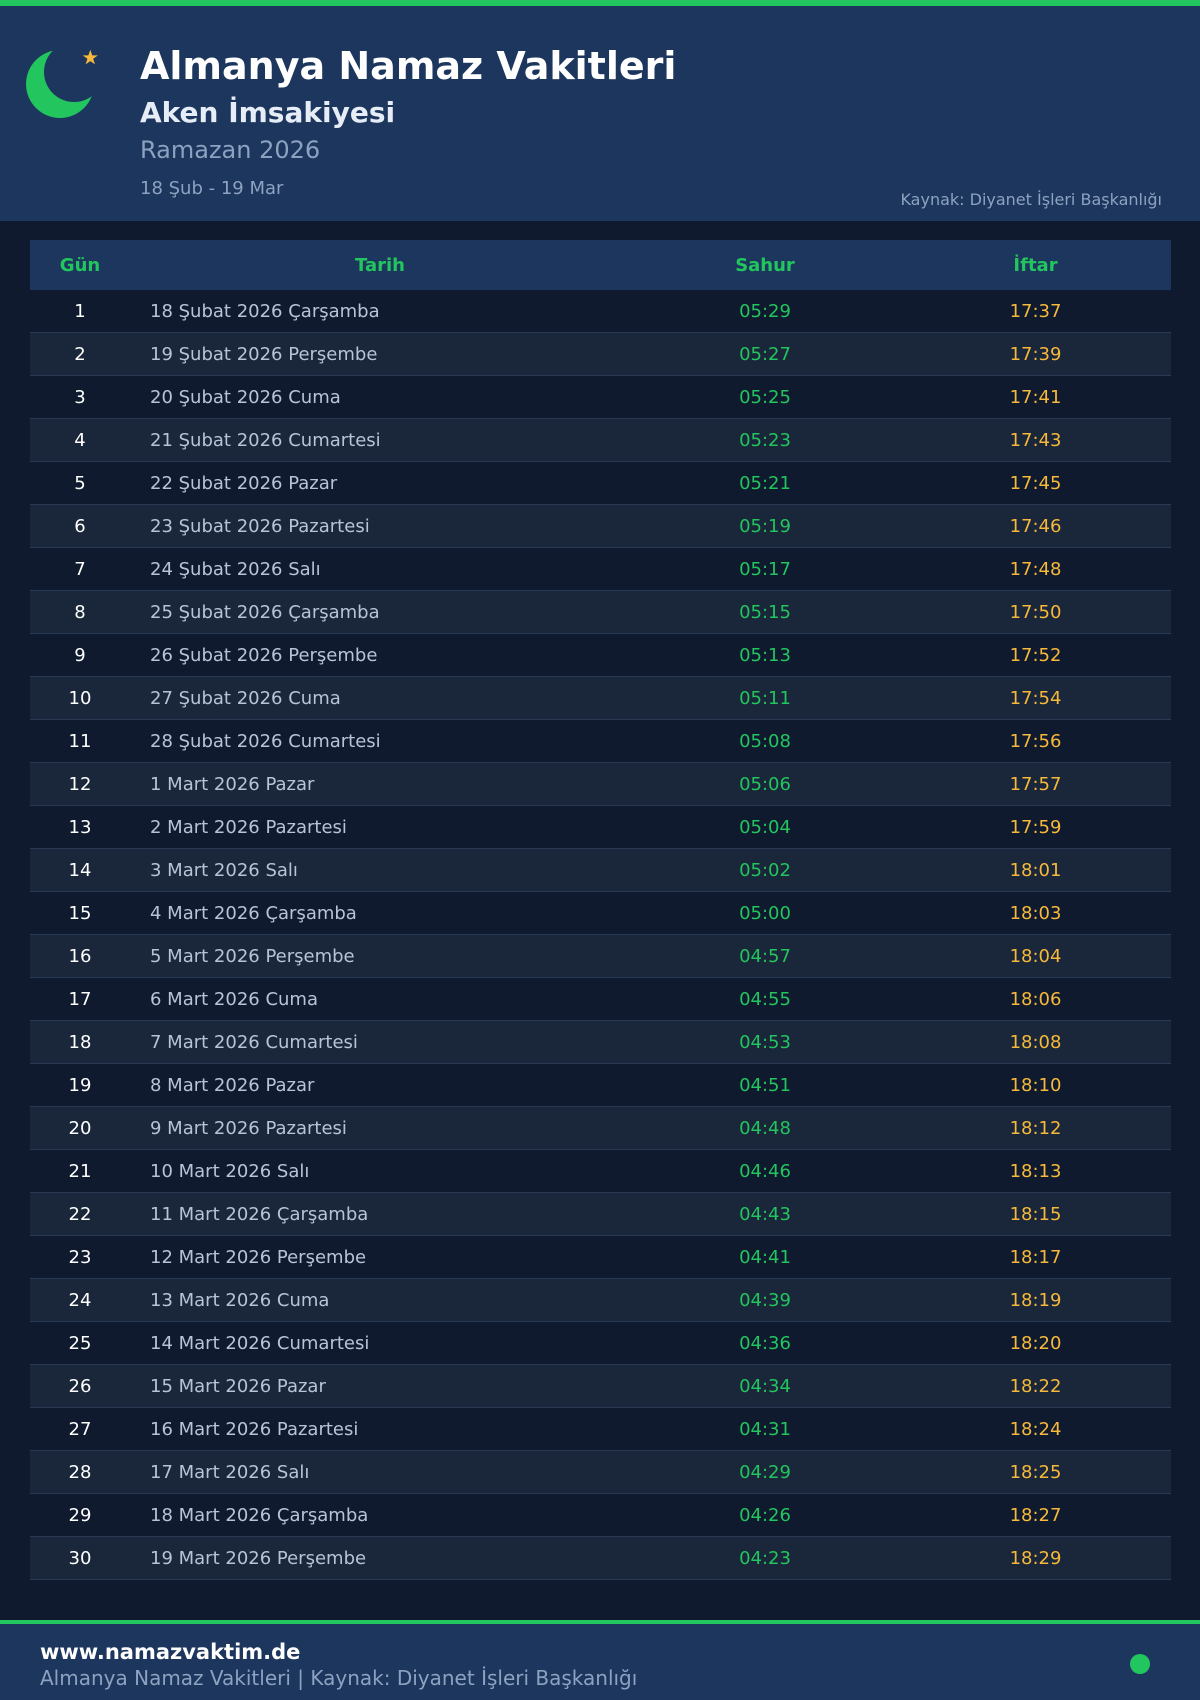 The height and width of the screenshot is (1700, 1200). Describe the element at coordinates (80, 311) in the screenshot. I see `cell-day: 1` at that location.